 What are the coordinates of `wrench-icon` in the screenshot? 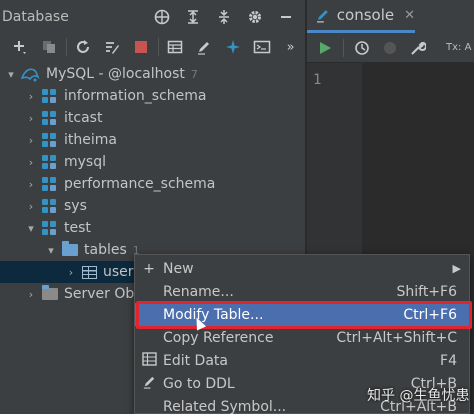 It's located at (418, 48).